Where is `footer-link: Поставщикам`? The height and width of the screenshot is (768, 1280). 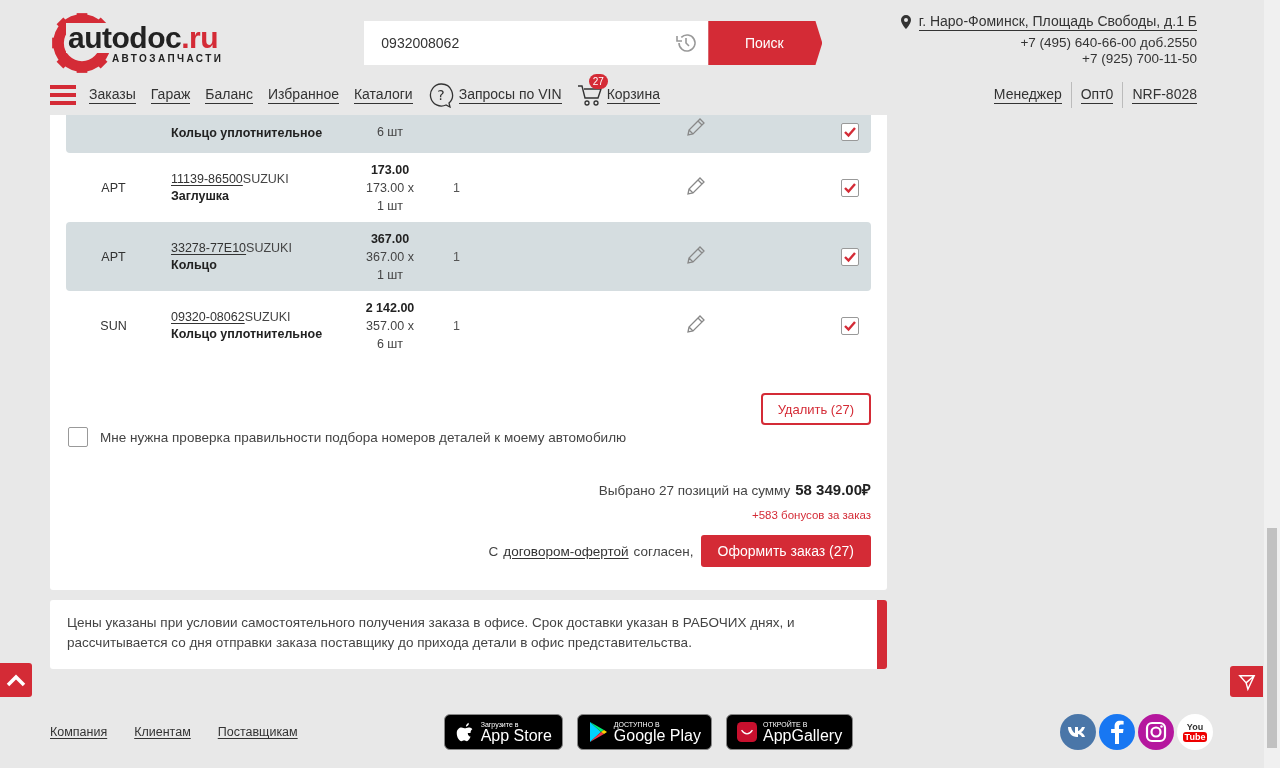 footer-link: Поставщикам is located at coordinates (257, 732).